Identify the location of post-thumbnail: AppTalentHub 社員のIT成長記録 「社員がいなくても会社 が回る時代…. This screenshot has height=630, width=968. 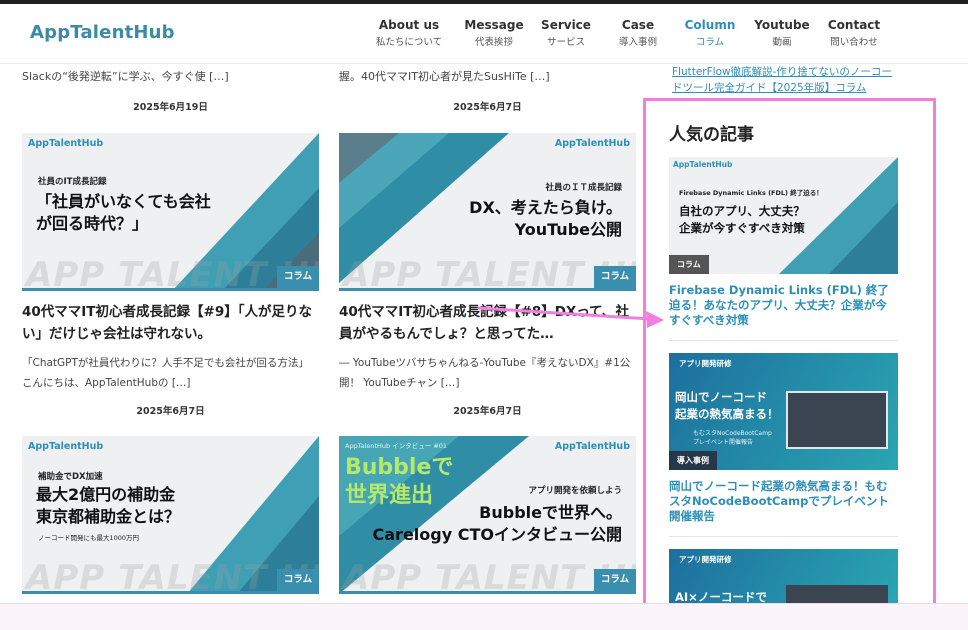
(170, 212).